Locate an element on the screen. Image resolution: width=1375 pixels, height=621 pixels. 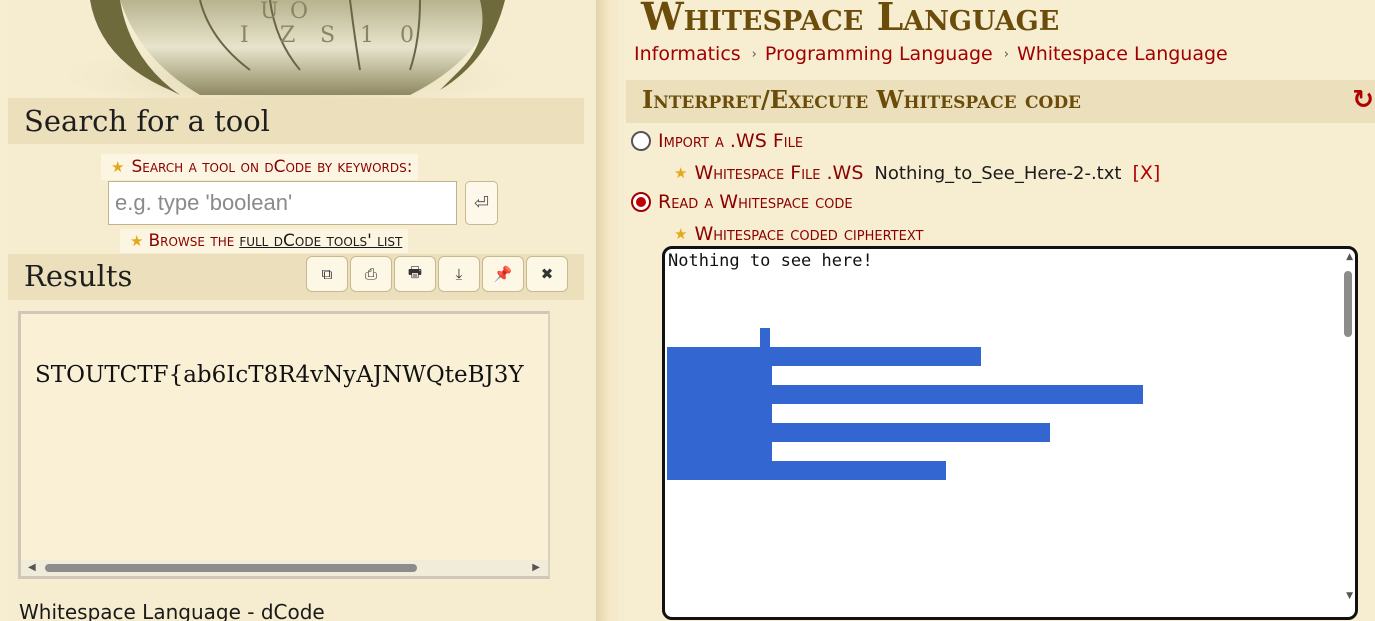
download-icon: ⤓ is located at coordinates (459, 274).